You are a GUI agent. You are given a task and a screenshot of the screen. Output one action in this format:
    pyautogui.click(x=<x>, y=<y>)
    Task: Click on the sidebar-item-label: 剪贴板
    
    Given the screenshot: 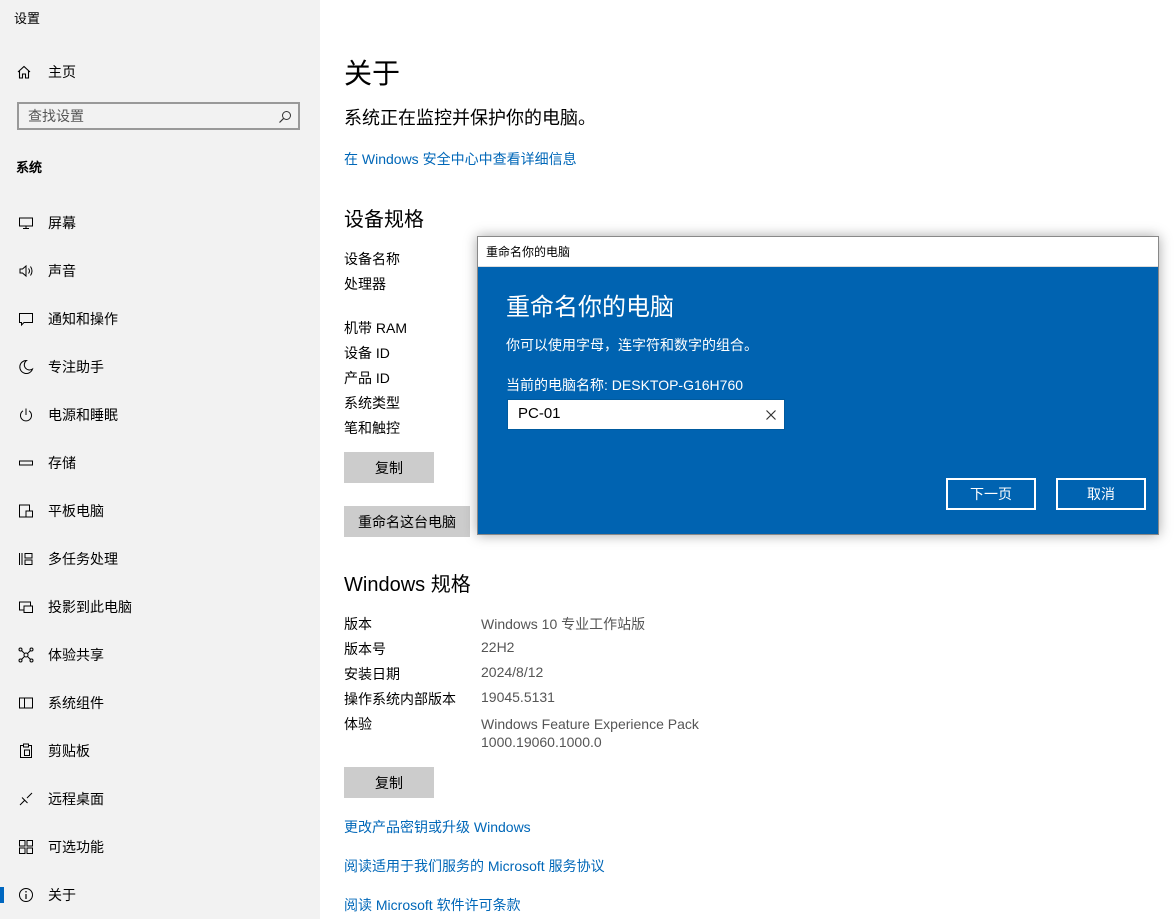 What is the action you would take?
    pyautogui.click(x=69, y=751)
    